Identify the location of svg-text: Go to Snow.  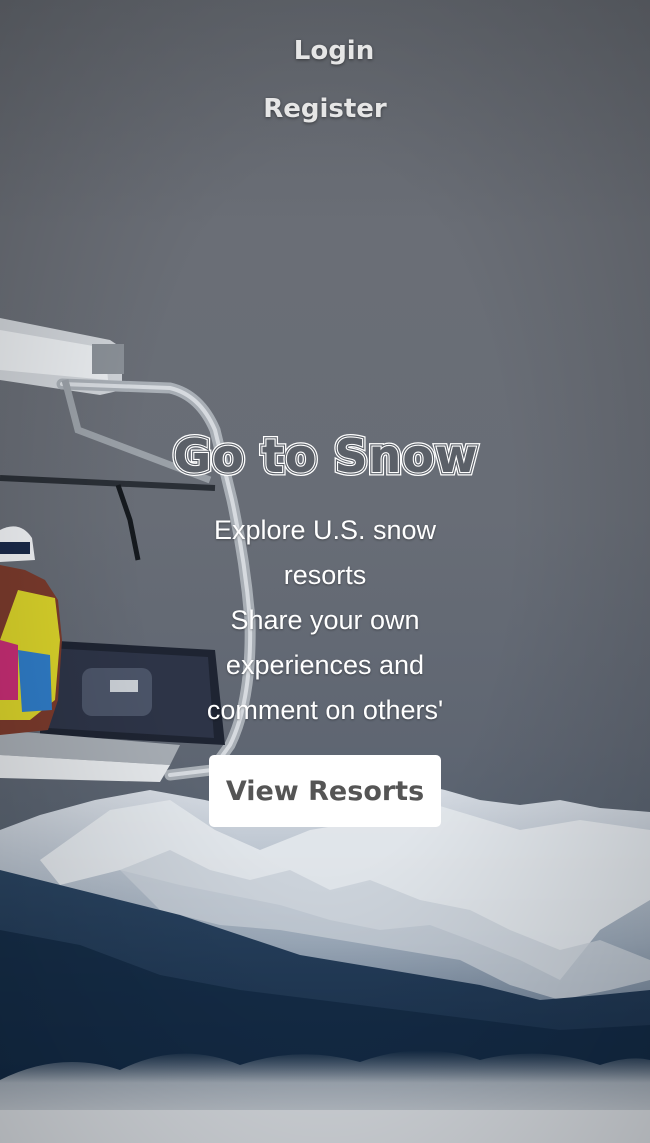
(326, 455).